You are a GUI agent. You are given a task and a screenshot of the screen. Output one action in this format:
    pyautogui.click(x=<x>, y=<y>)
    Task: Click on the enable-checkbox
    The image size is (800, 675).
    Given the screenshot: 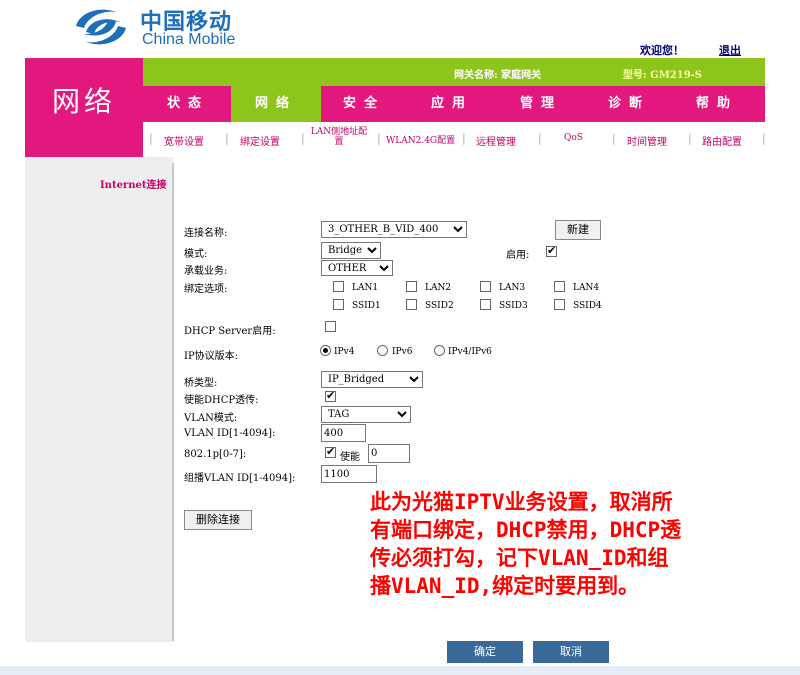 What is the action you would take?
    pyautogui.click(x=551, y=250)
    